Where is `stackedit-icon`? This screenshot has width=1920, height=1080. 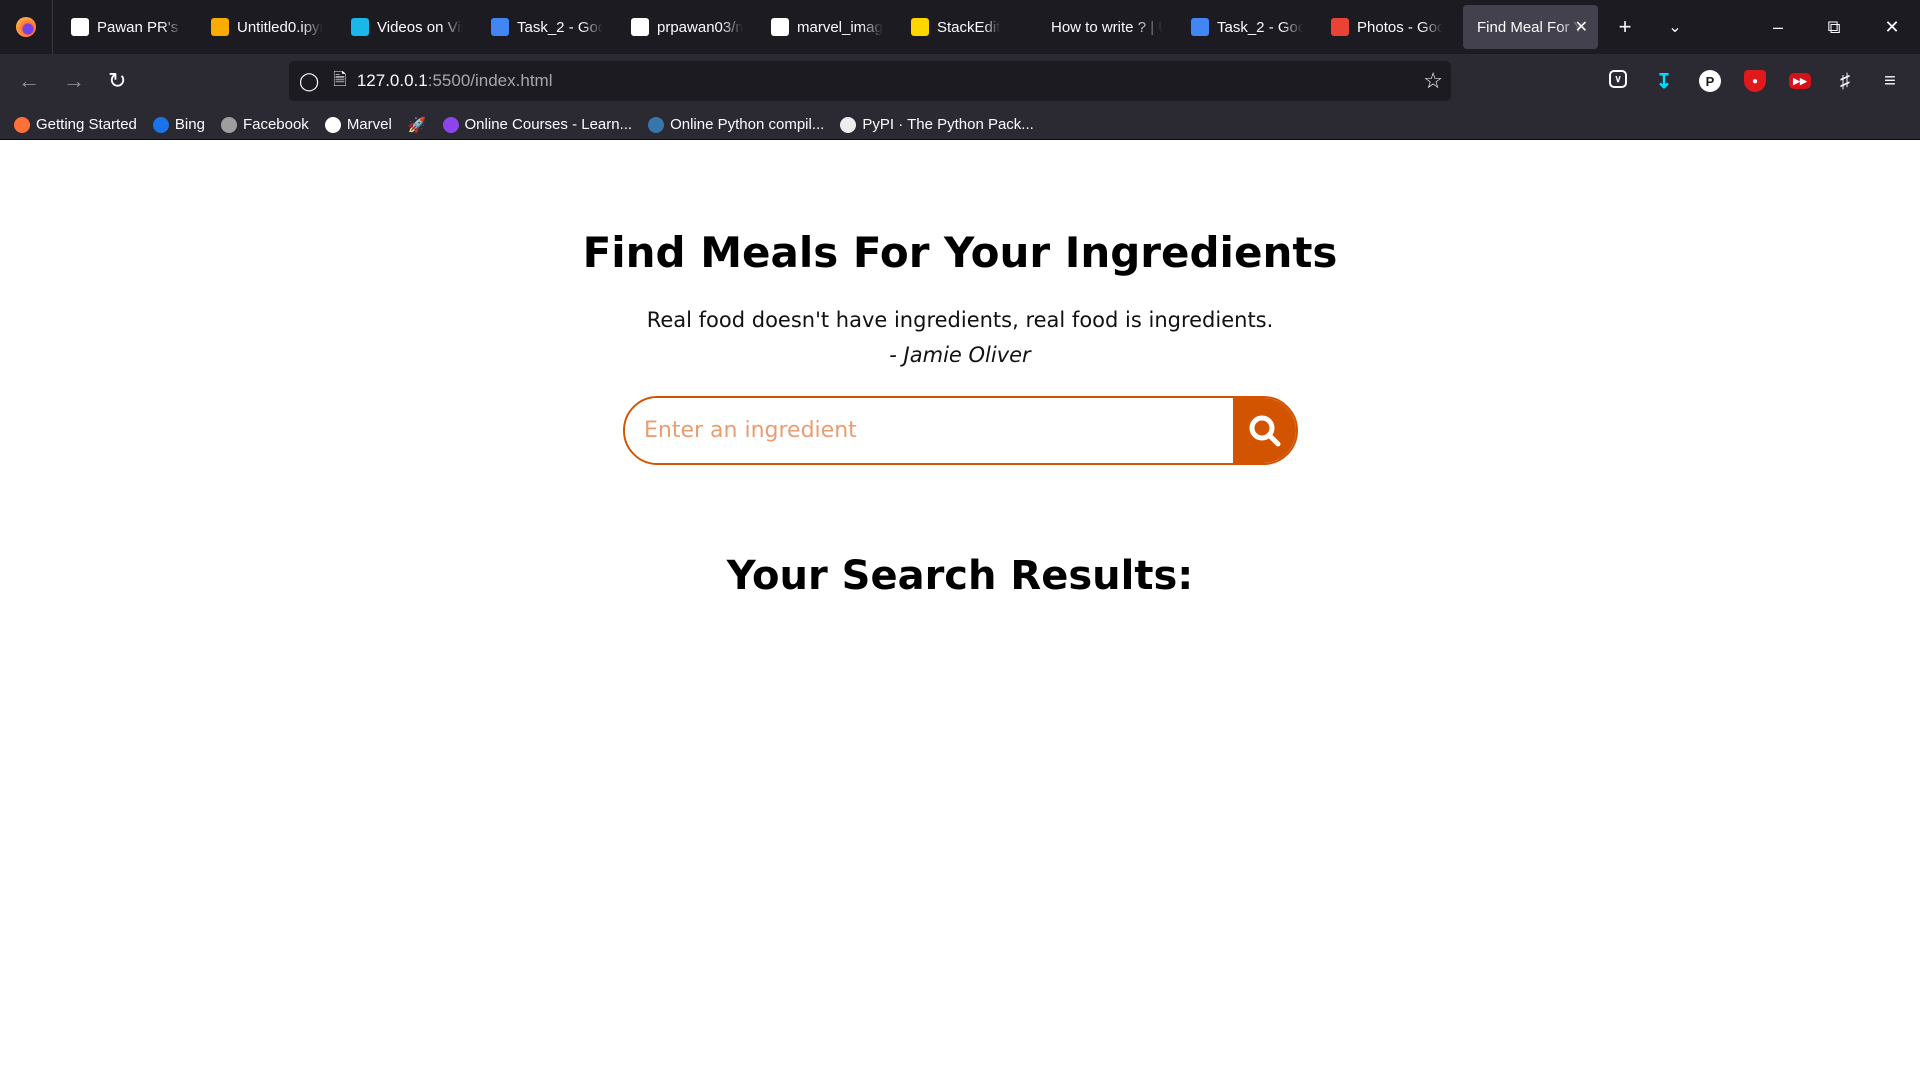
stackedit-icon is located at coordinates (920, 27).